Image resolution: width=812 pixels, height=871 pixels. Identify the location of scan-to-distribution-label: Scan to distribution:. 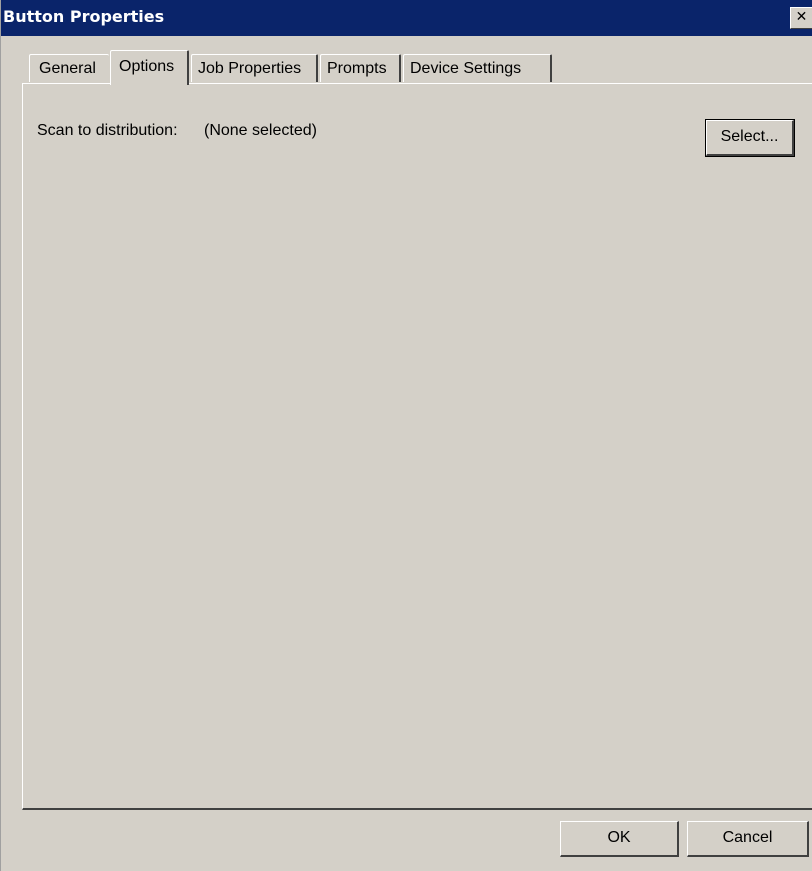
(107, 130).